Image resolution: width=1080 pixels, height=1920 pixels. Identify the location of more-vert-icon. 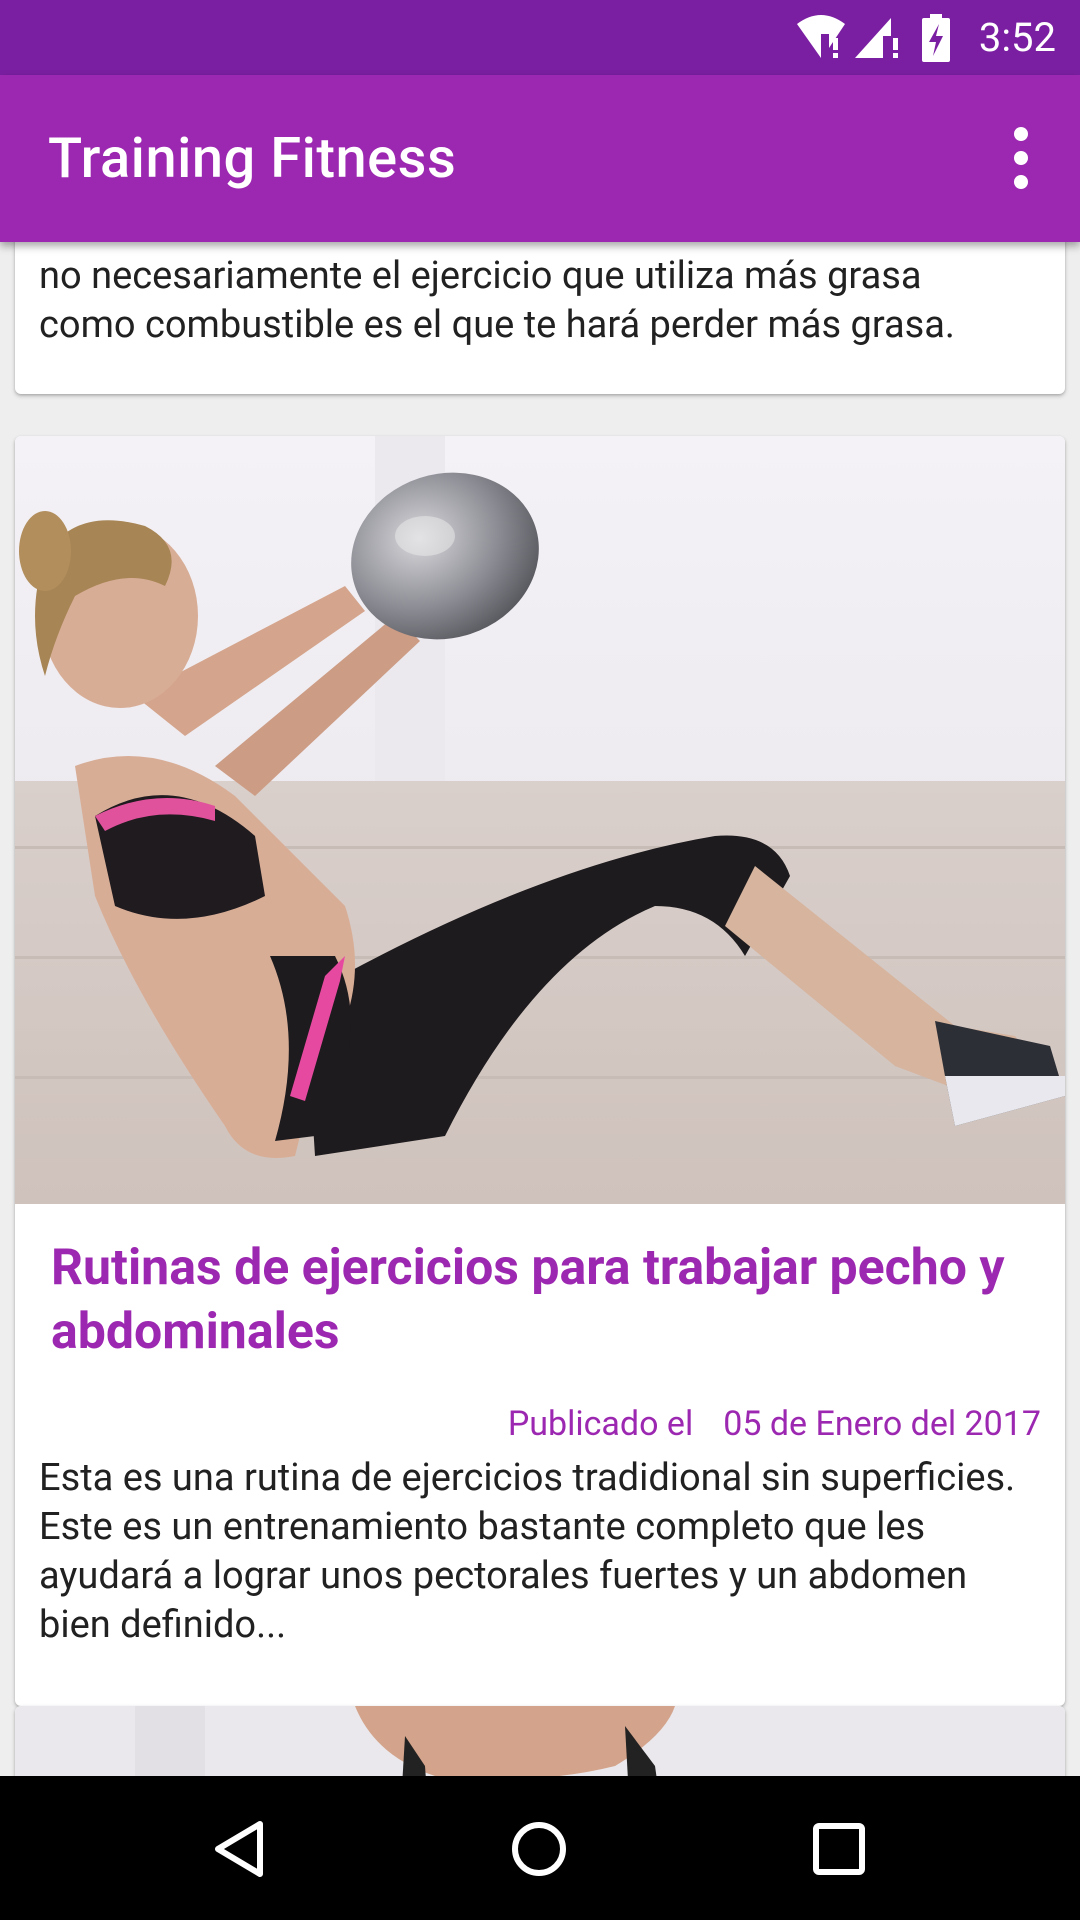
(1021, 158).